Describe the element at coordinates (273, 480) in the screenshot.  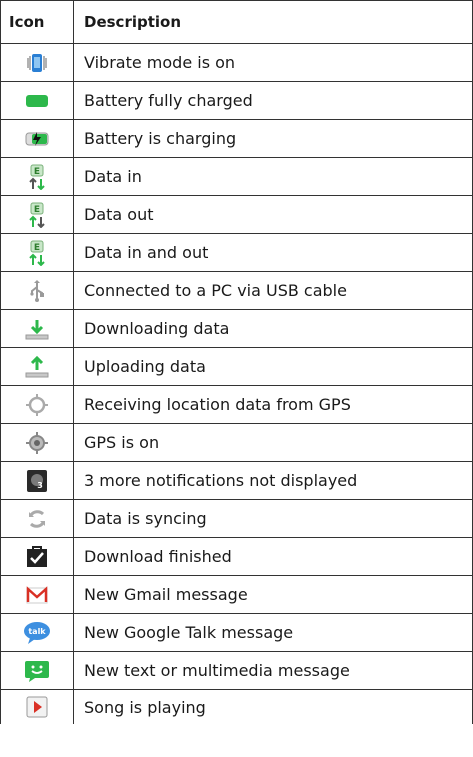
I see `row-description: 3 more notifications not displayed` at that location.